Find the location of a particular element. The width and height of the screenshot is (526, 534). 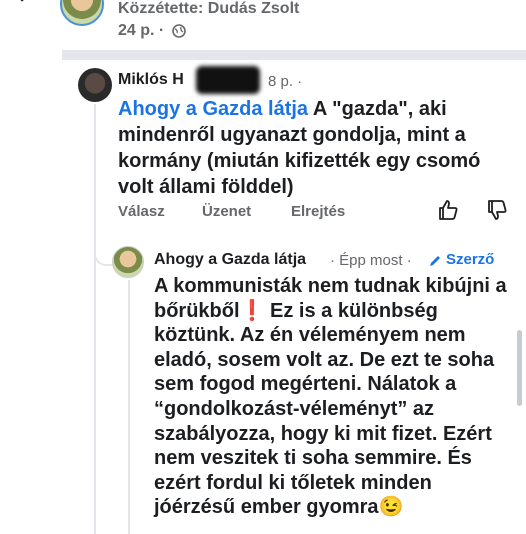

globe-icon is located at coordinates (179, 31).